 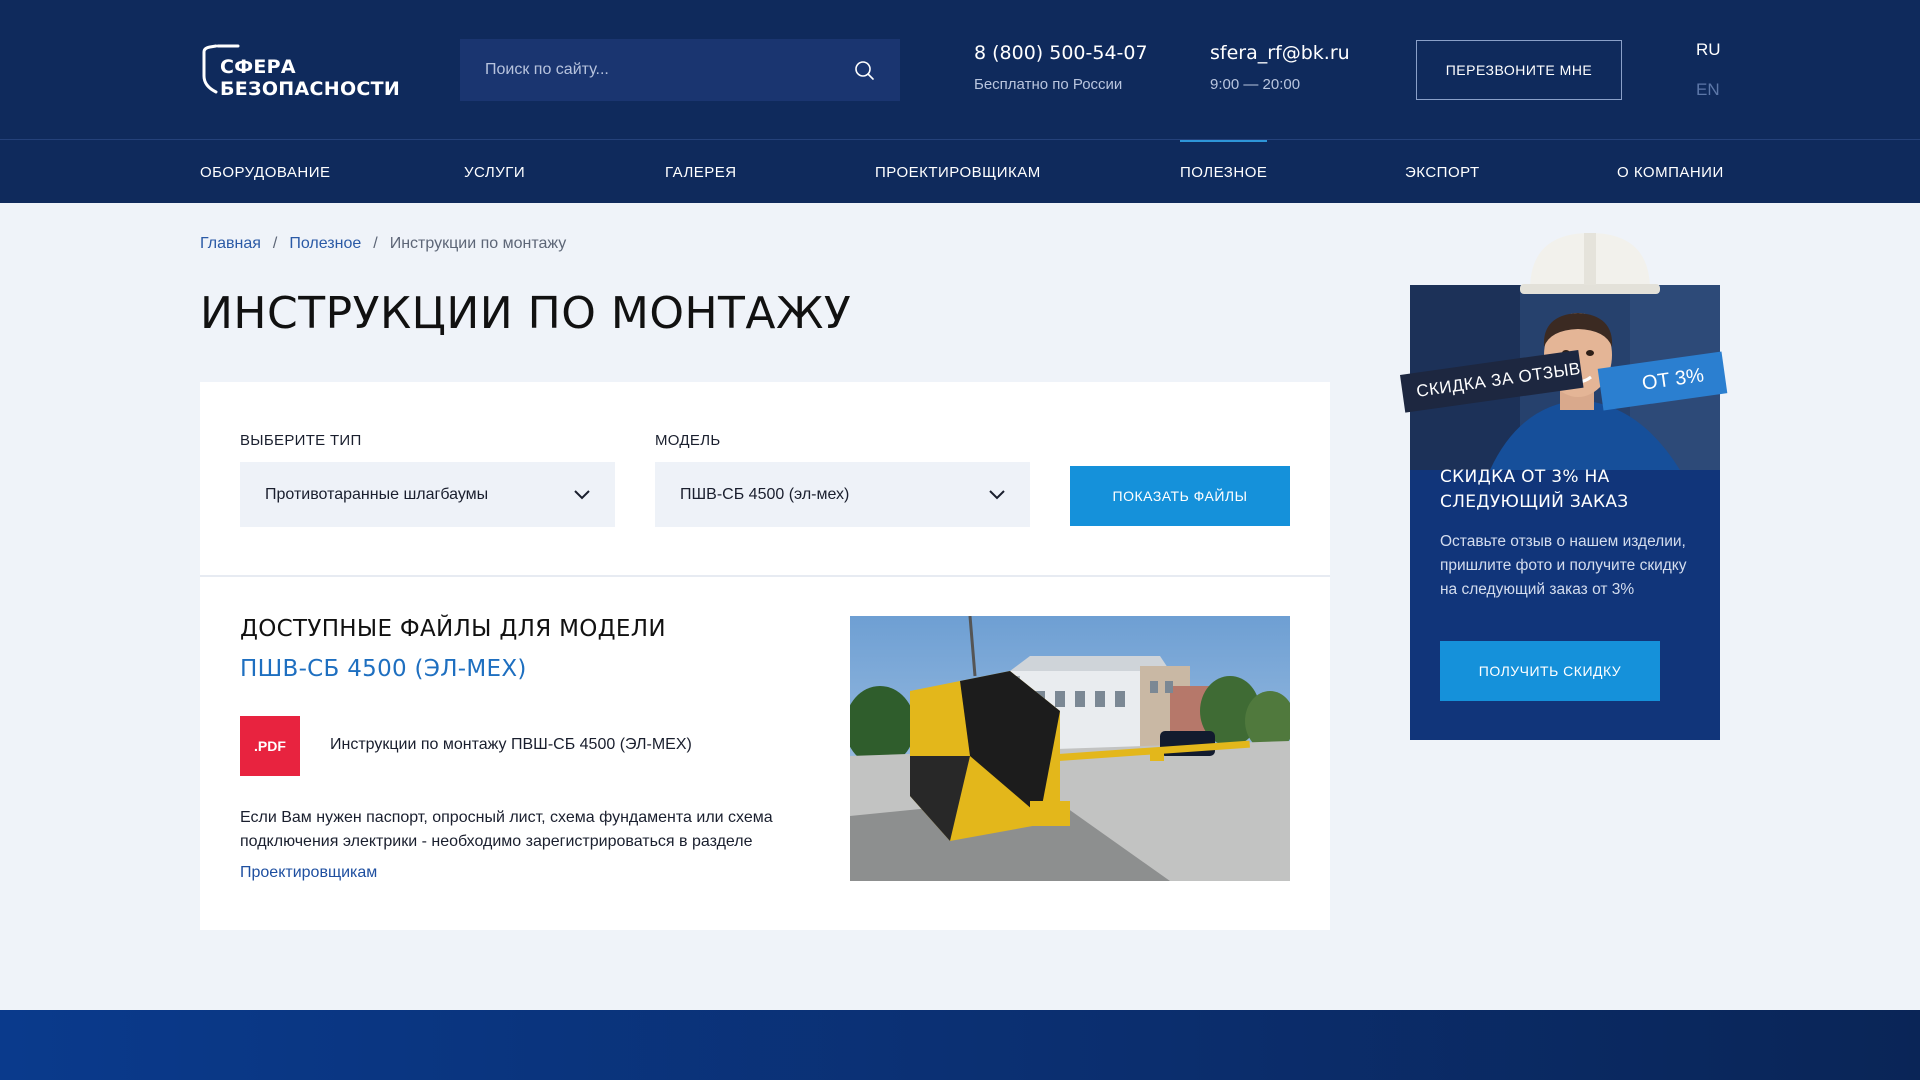 I want to click on logo: СФЕРА БЕЗОПАСНОСТИ, so click(x=300, y=72).